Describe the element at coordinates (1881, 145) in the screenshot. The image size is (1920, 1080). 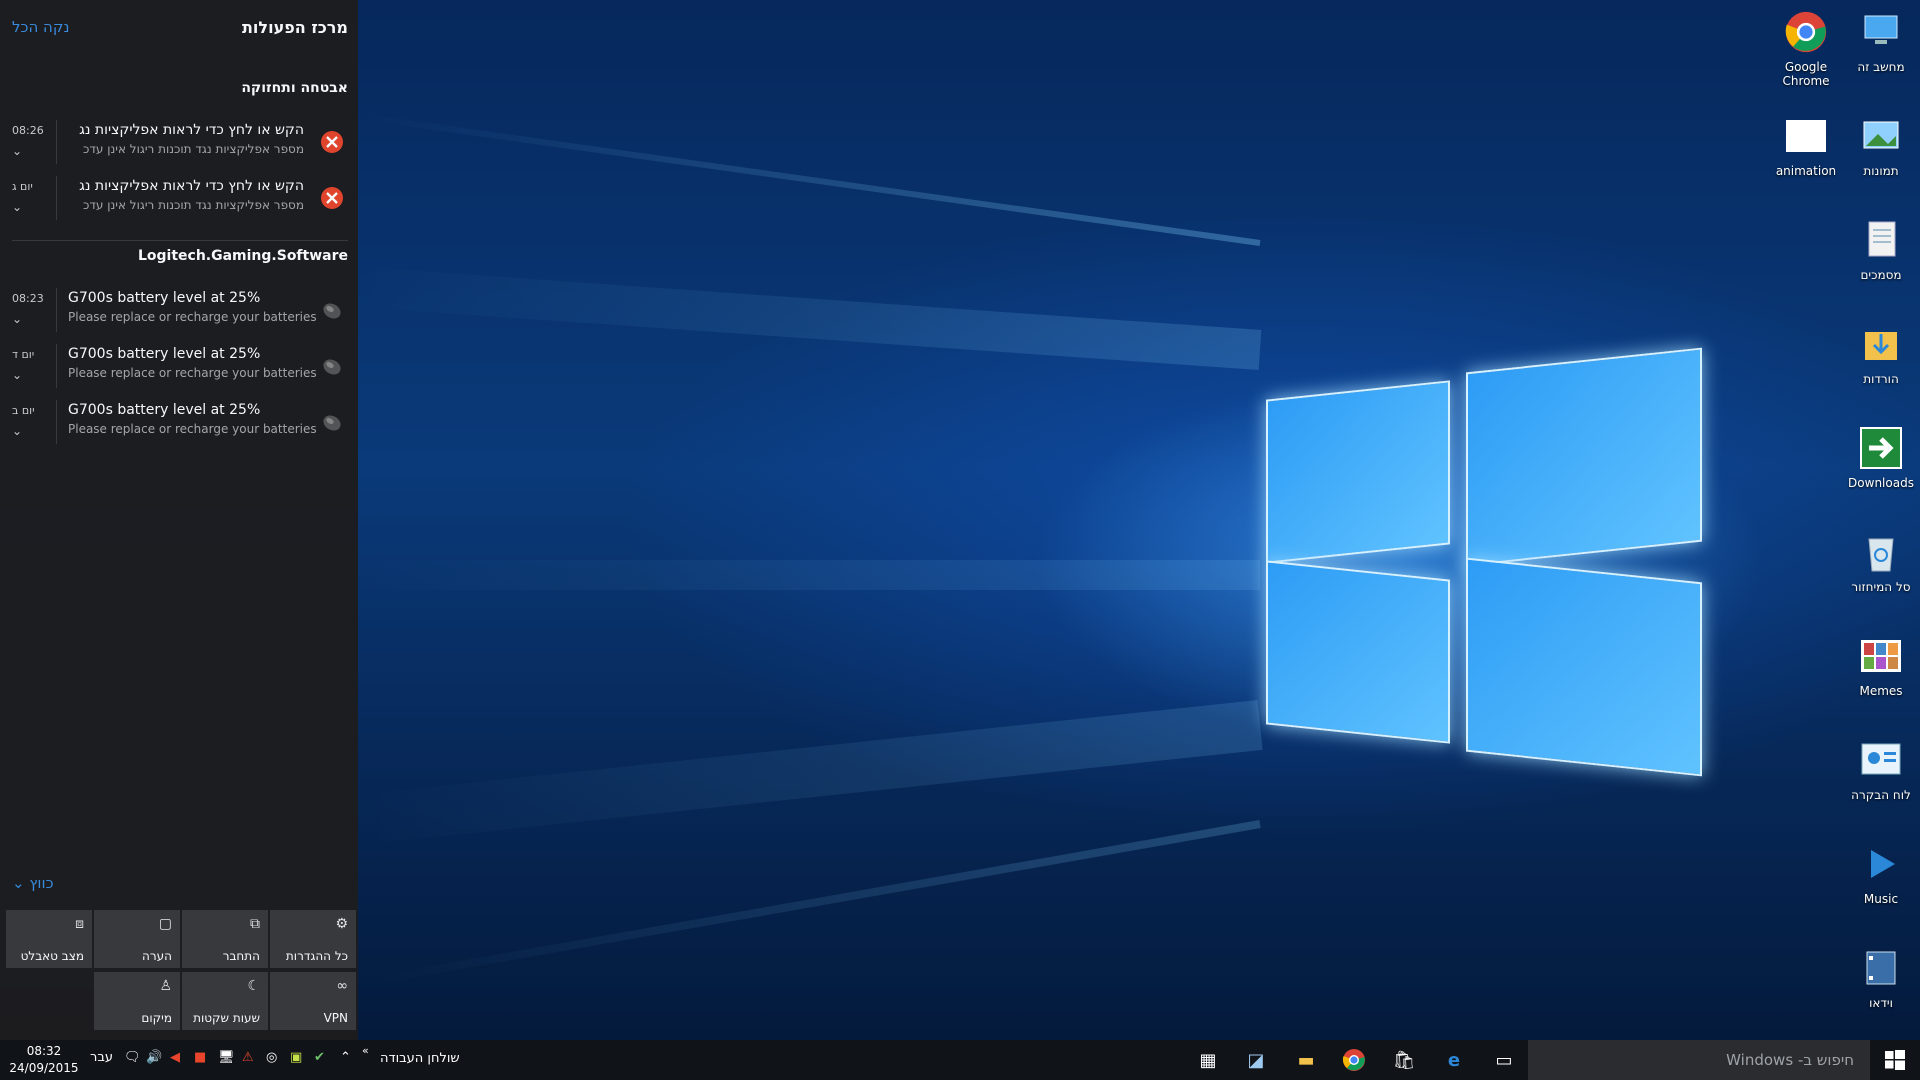
I see `desktop-icon-pictures: תמונות` at that location.